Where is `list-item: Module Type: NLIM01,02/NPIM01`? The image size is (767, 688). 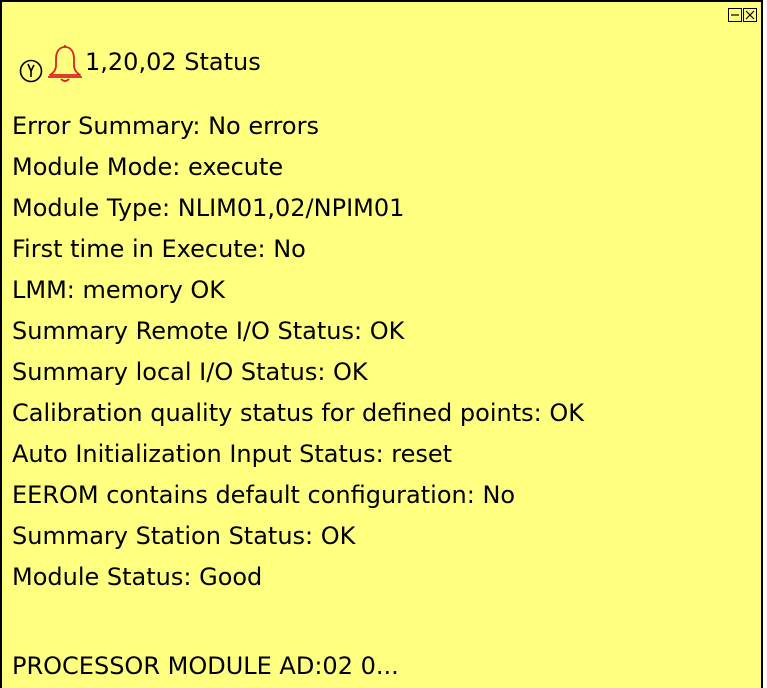 list-item: Module Type: NLIM01,02/NPIM01 is located at coordinates (208, 208).